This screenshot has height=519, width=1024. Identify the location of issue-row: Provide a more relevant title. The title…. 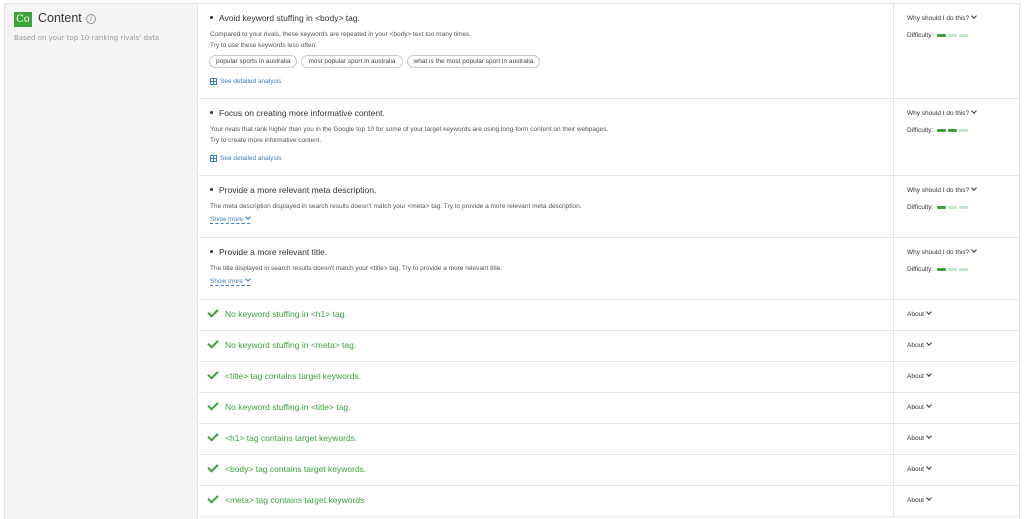
(609, 269).